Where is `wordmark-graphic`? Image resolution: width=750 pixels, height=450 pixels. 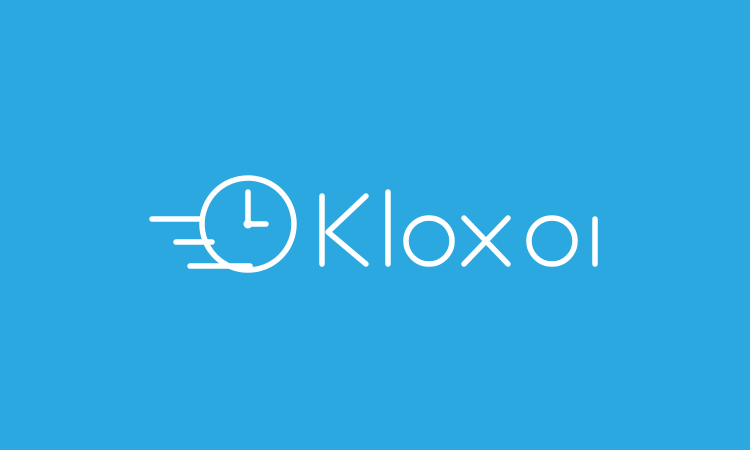
wordmark-graphic is located at coordinates (458, 228).